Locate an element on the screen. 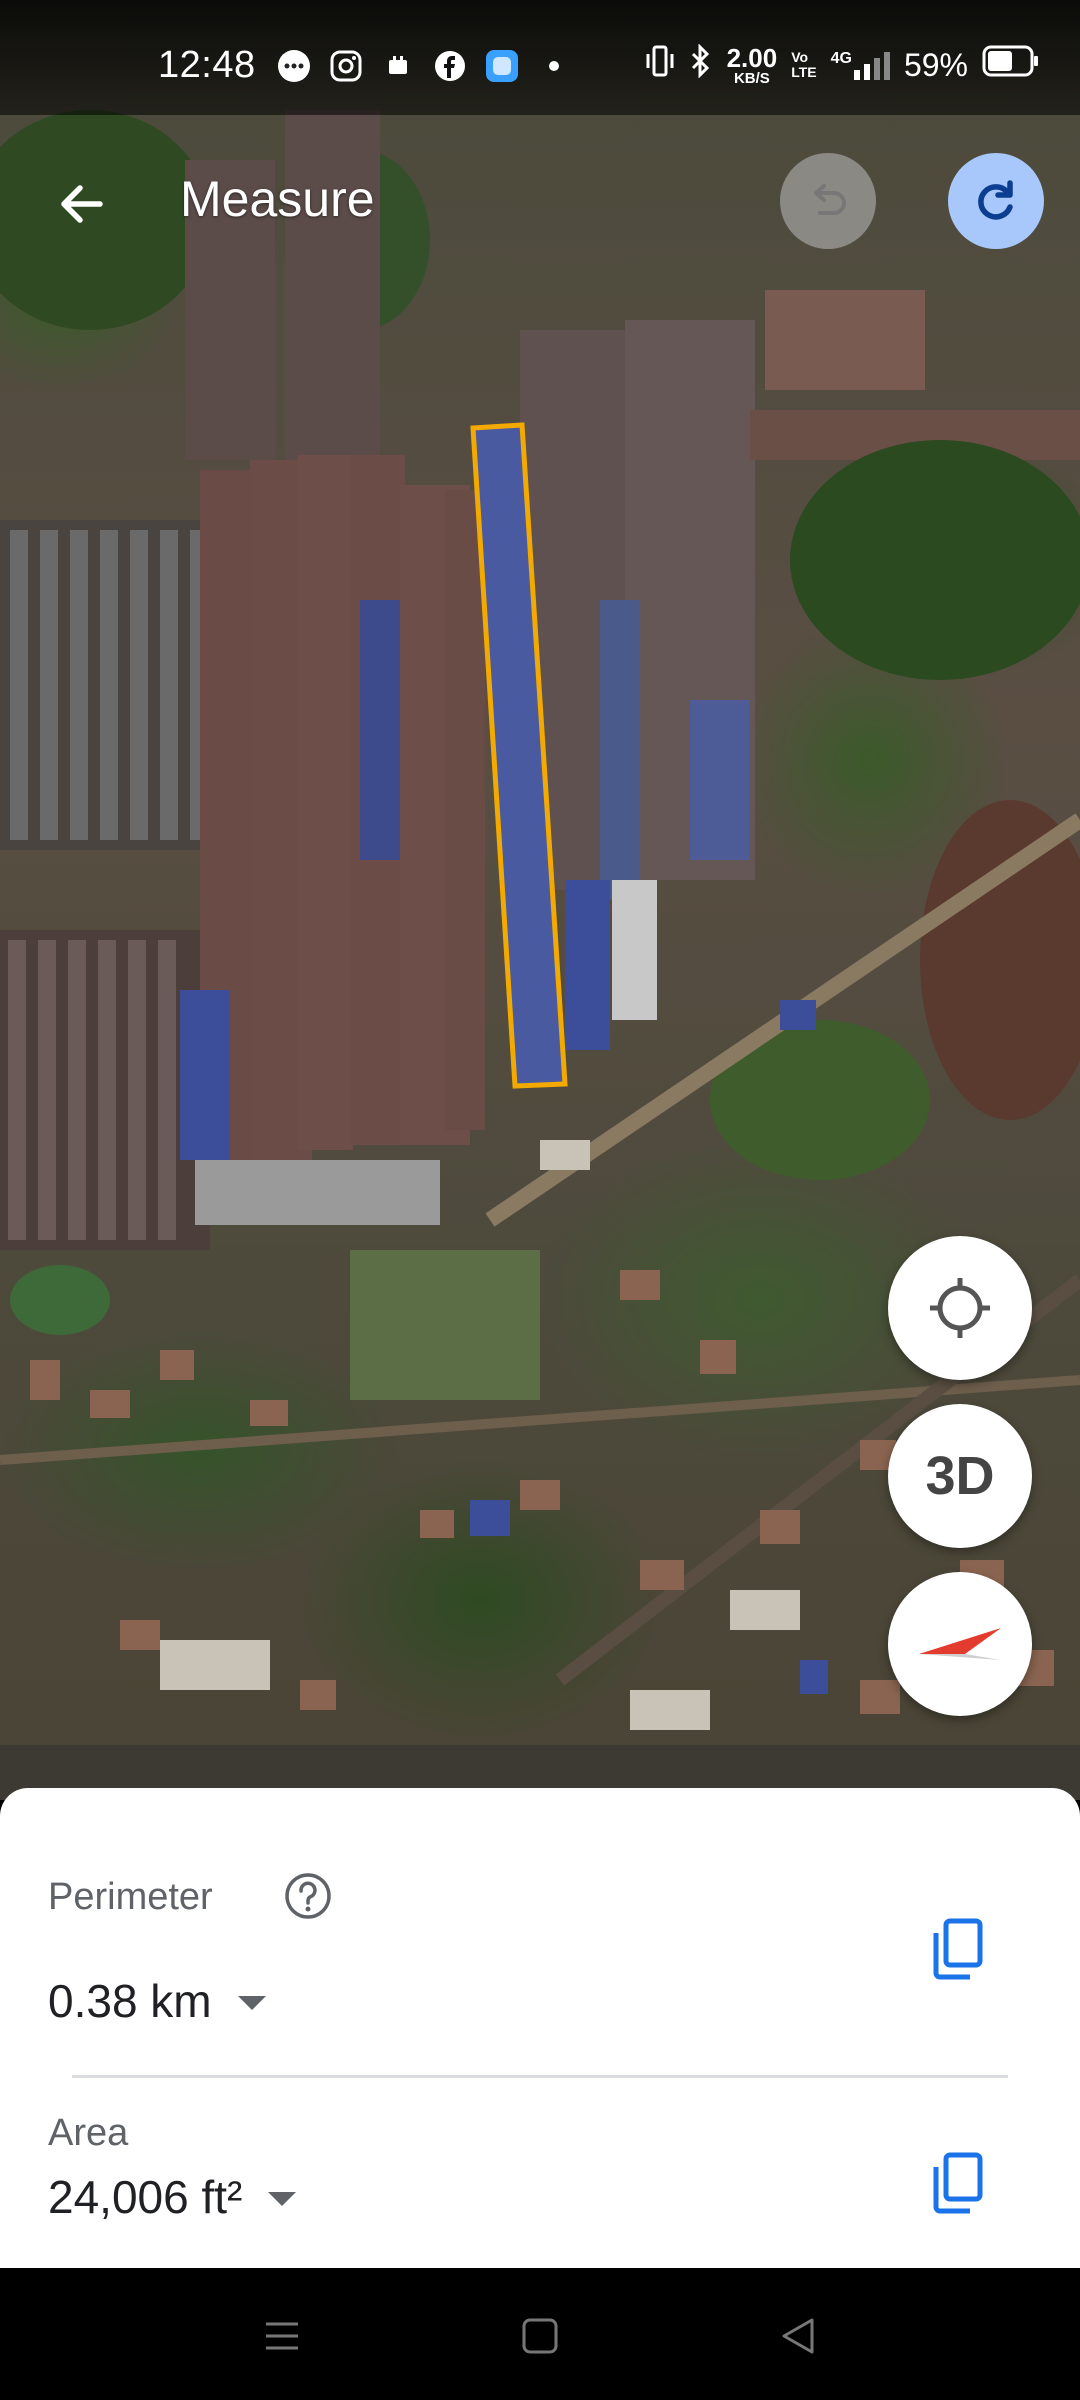 The height and width of the screenshot is (2400, 1080). redo-button is located at coordinates (996, 201).